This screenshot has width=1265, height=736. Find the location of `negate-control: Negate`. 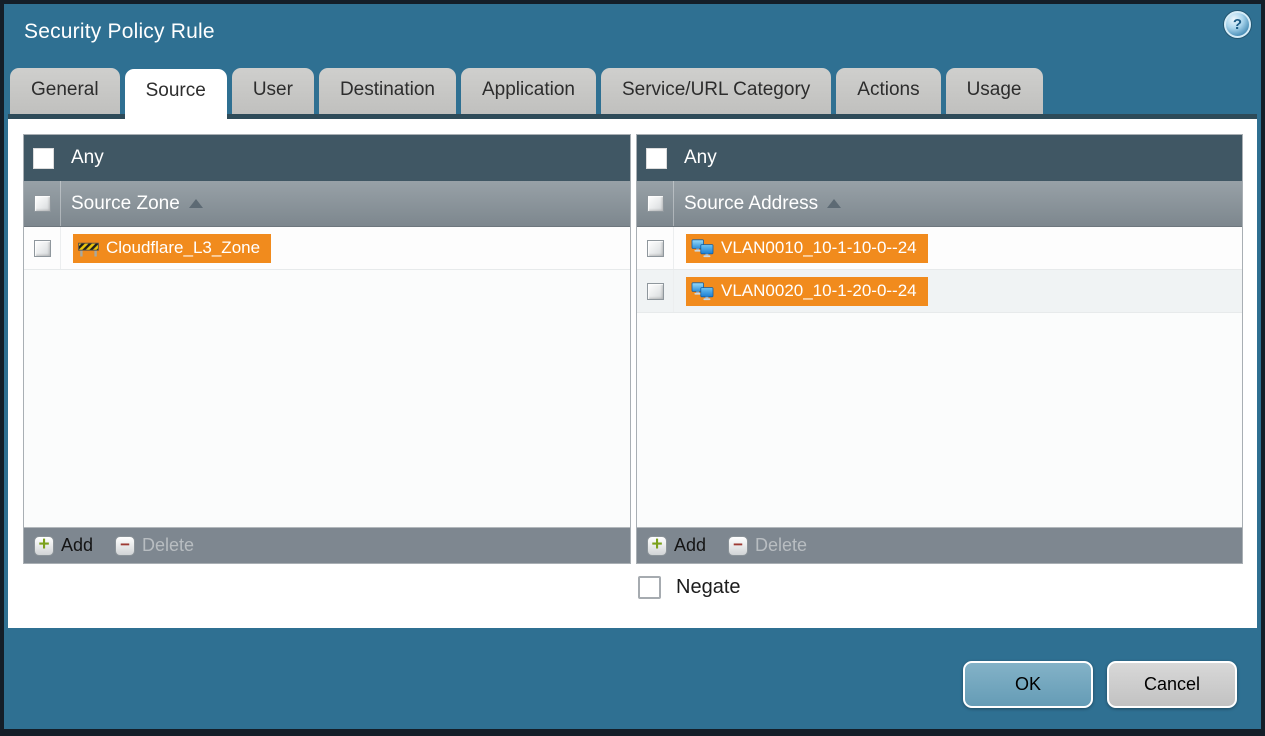

negate-control: Negate is located at coordinates (689, 587).